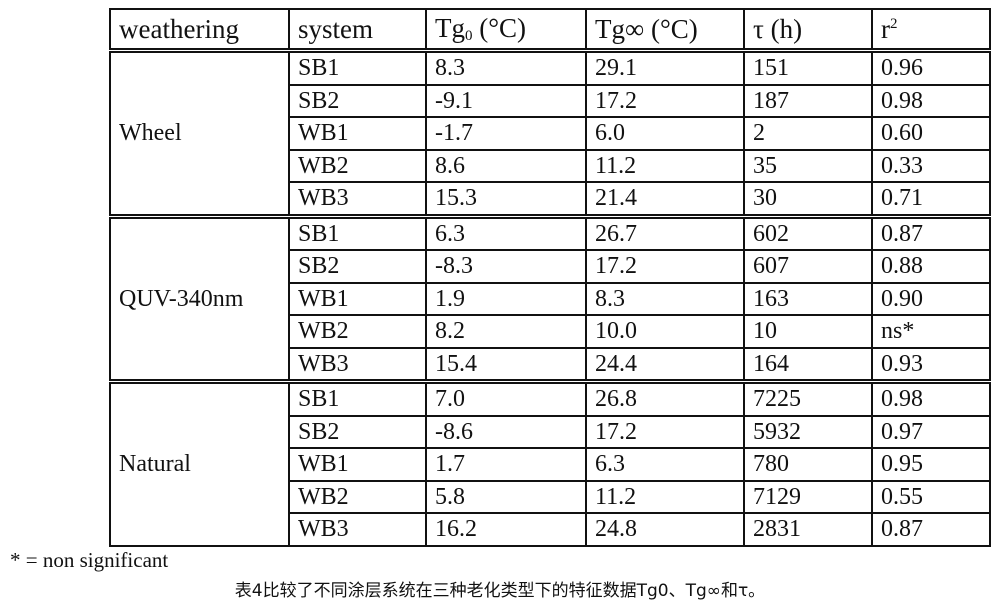 This screenshot has height=609, width=1000. I want to click on tau-cell: 187, so click(808, 100).